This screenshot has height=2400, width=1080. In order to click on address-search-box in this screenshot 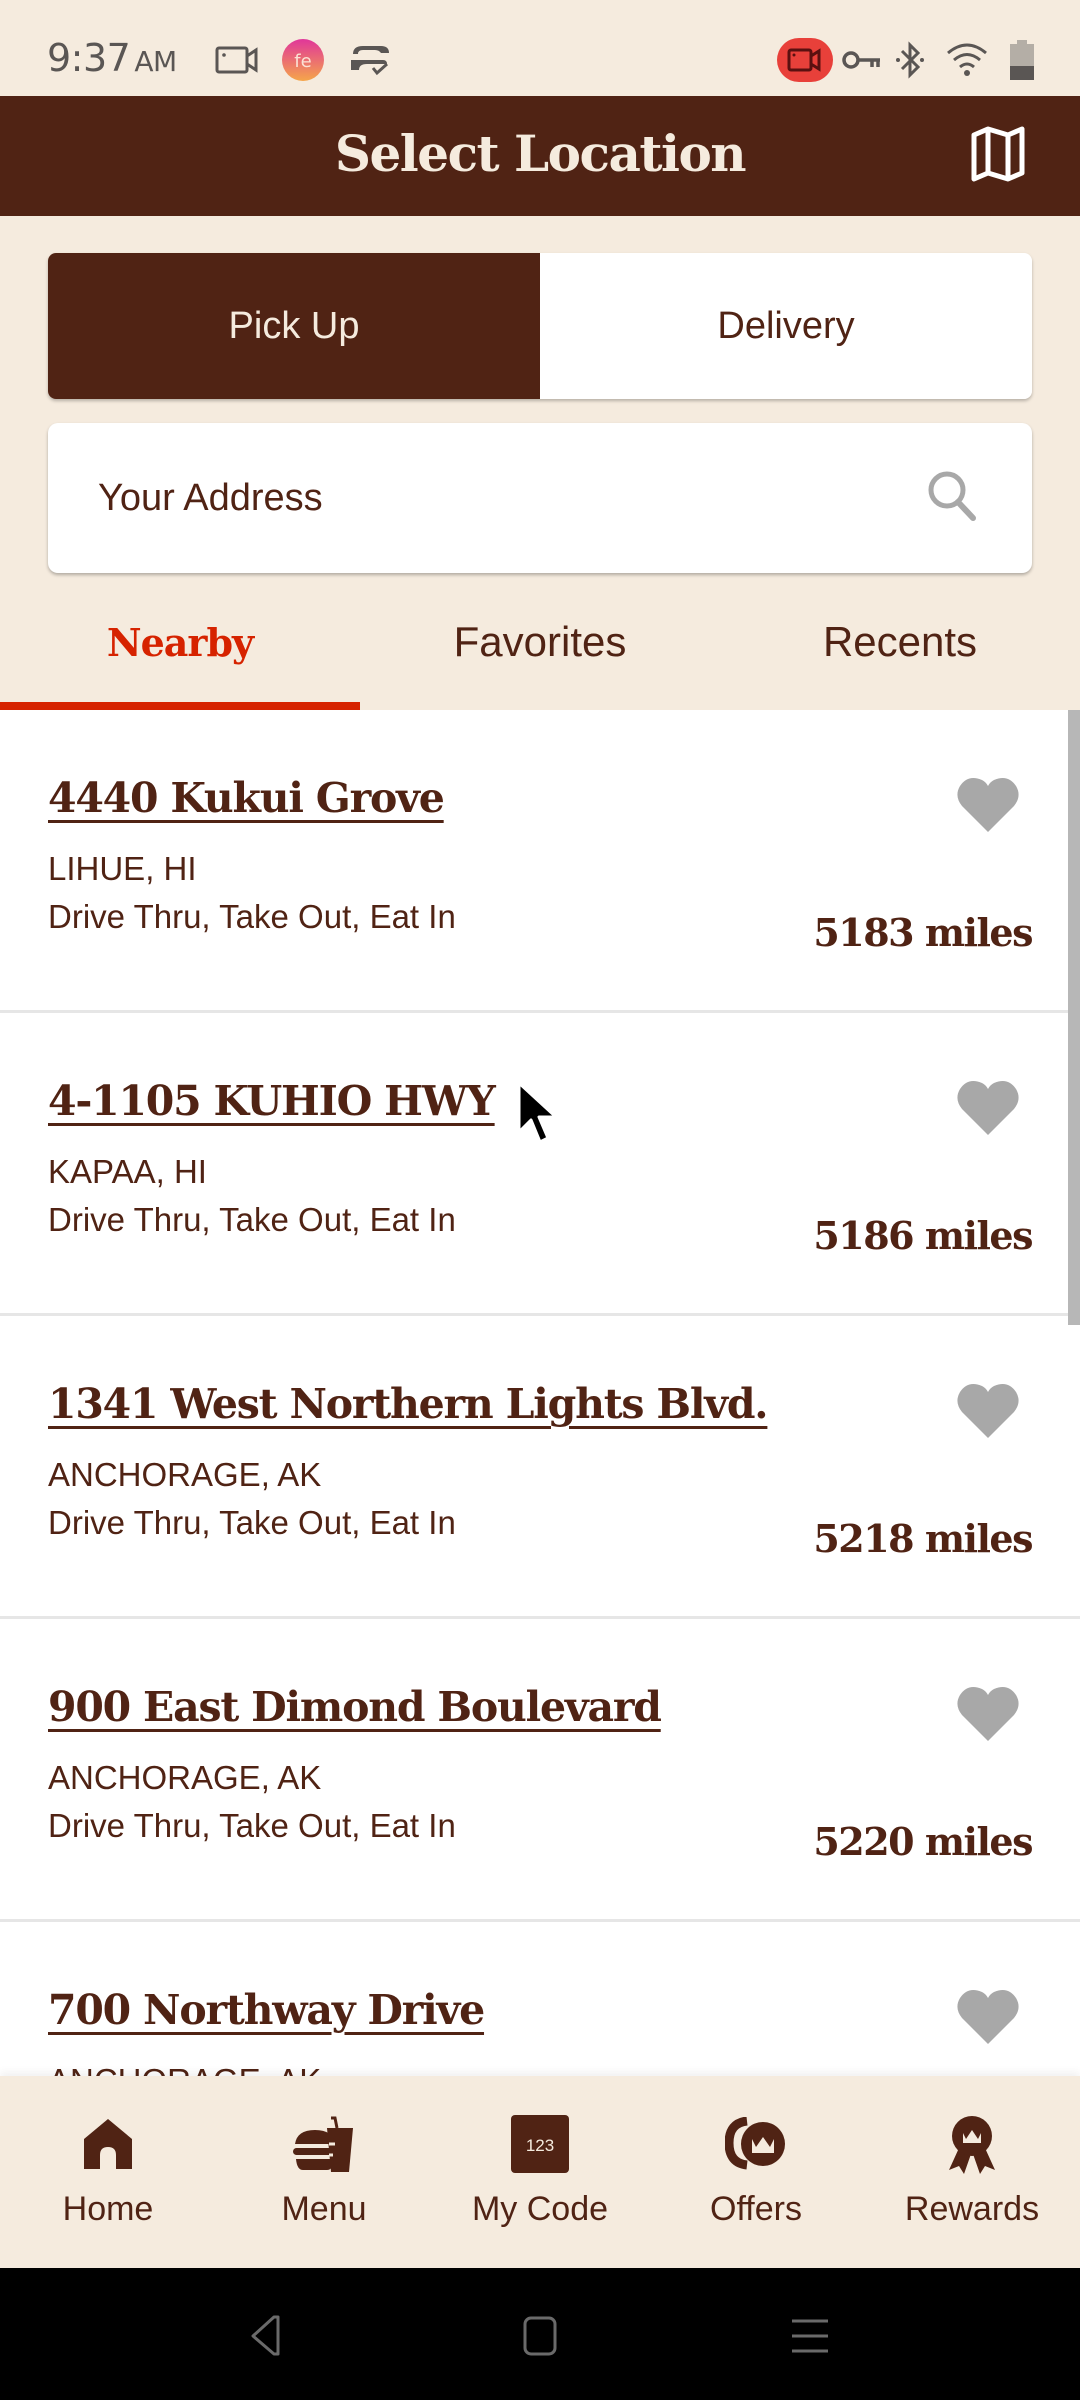, I will do `click(540, 498)`.